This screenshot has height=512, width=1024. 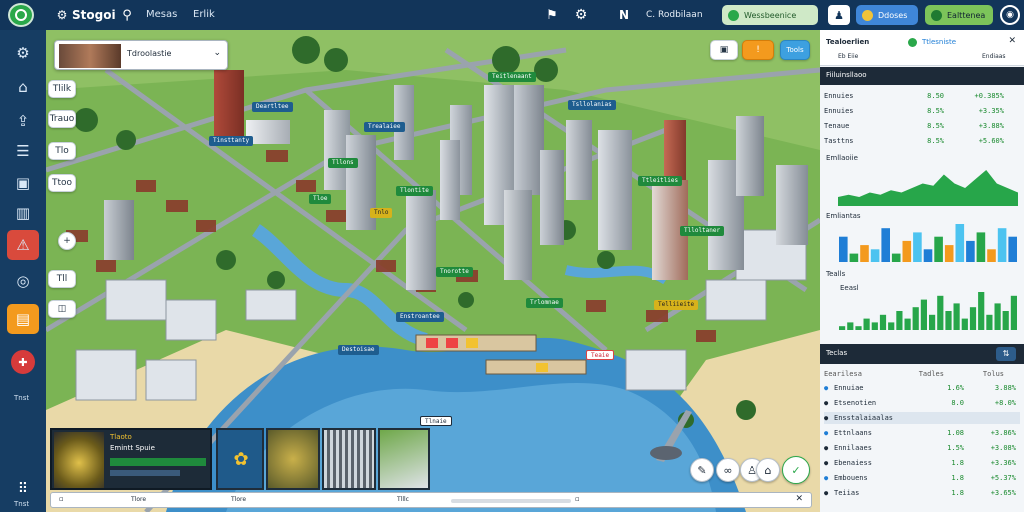 I want to click on alert-icon: ⚠, so click(x=23, y=245).